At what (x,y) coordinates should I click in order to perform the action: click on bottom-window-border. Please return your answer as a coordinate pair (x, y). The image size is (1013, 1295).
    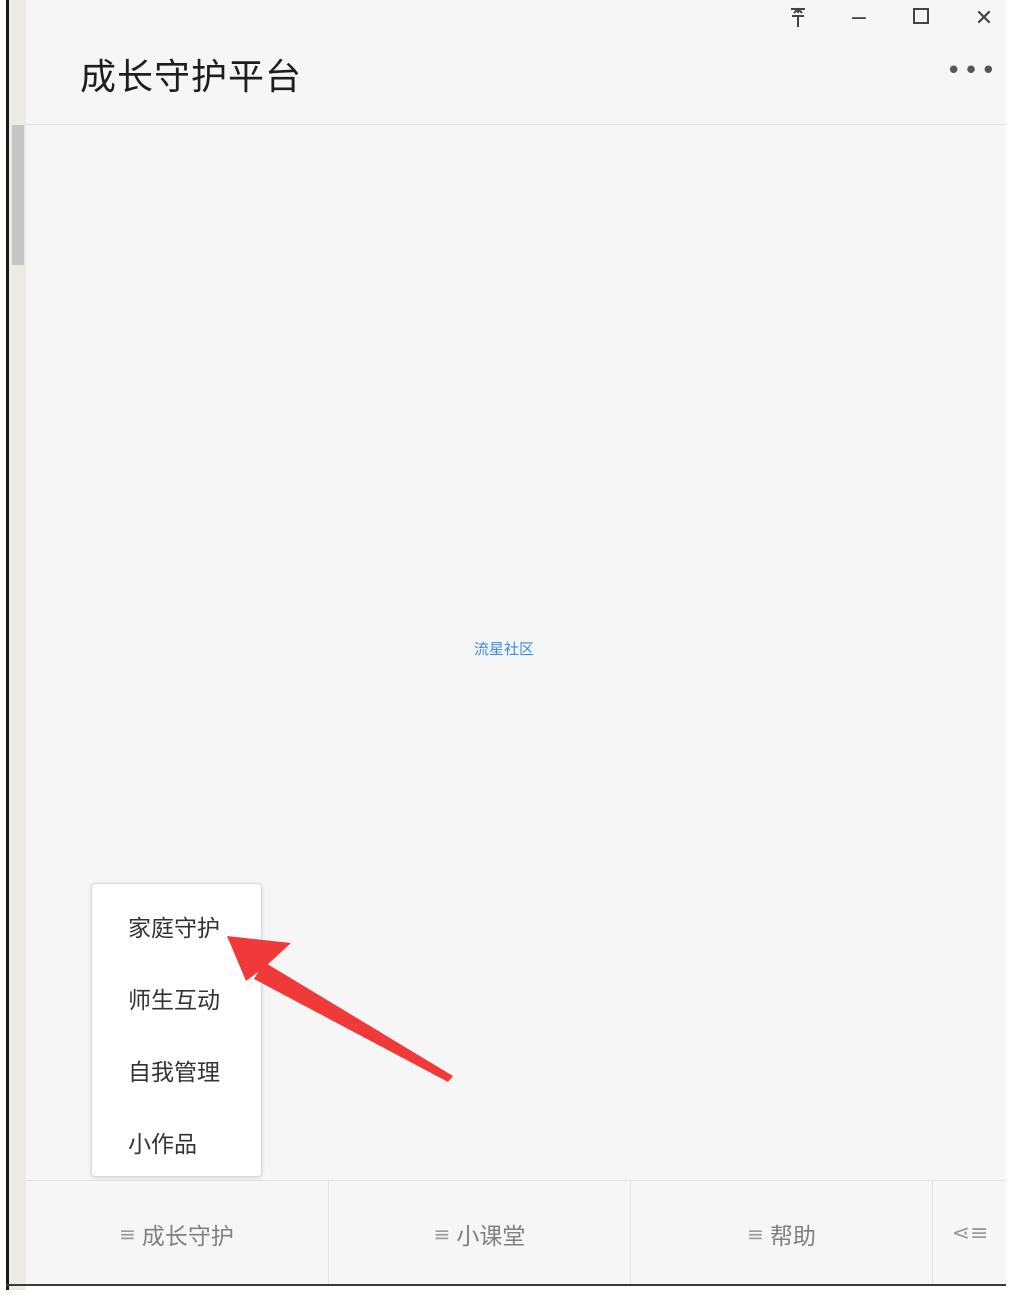
    Looking at the image, I should click on (506, 1285).